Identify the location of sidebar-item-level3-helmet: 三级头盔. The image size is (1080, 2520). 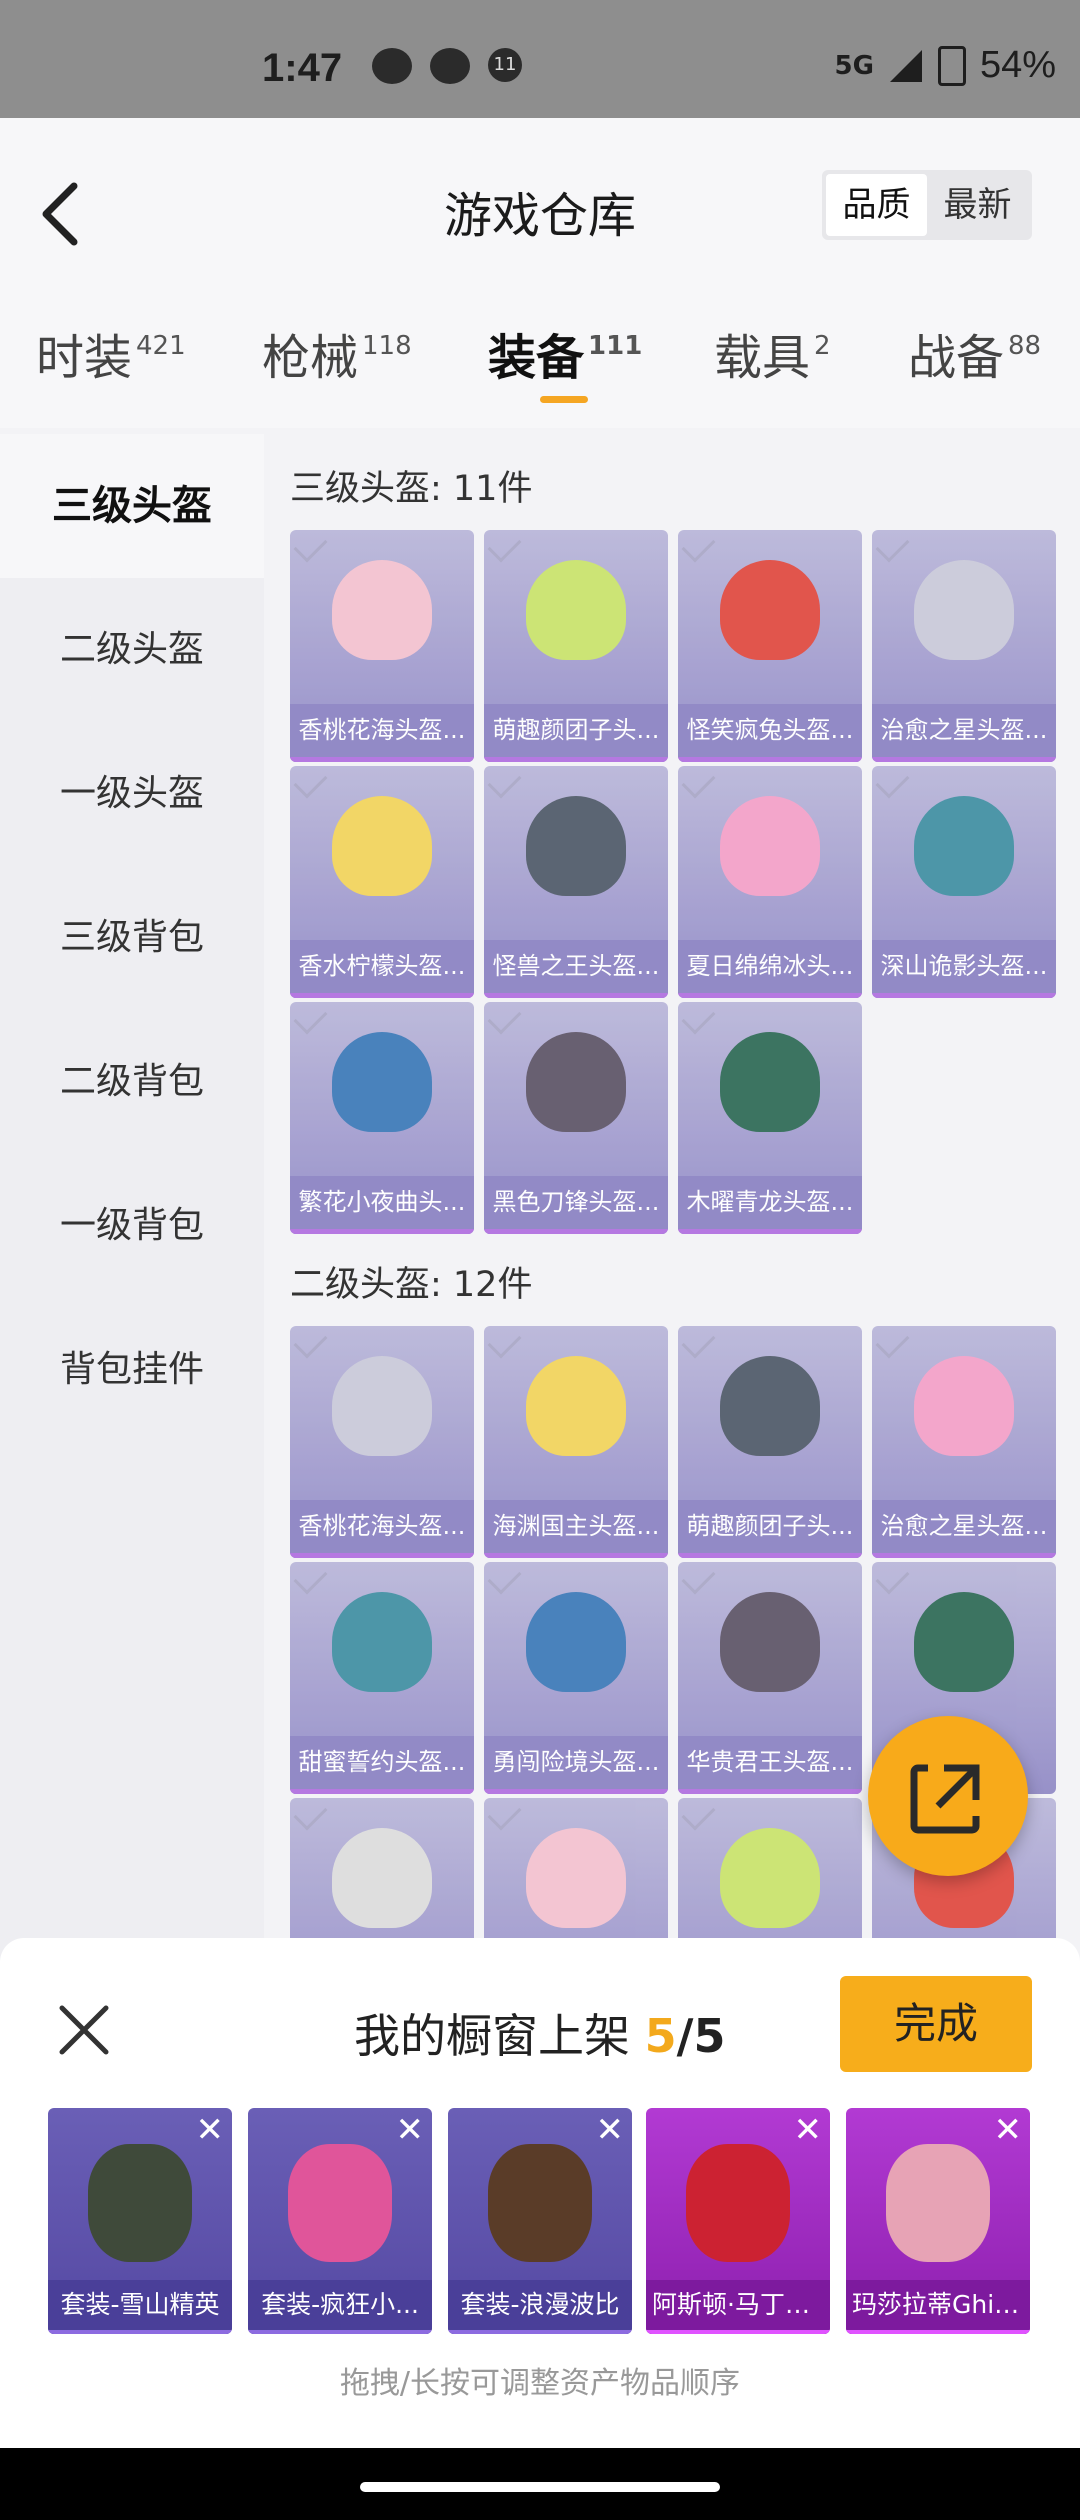
(132, 506).